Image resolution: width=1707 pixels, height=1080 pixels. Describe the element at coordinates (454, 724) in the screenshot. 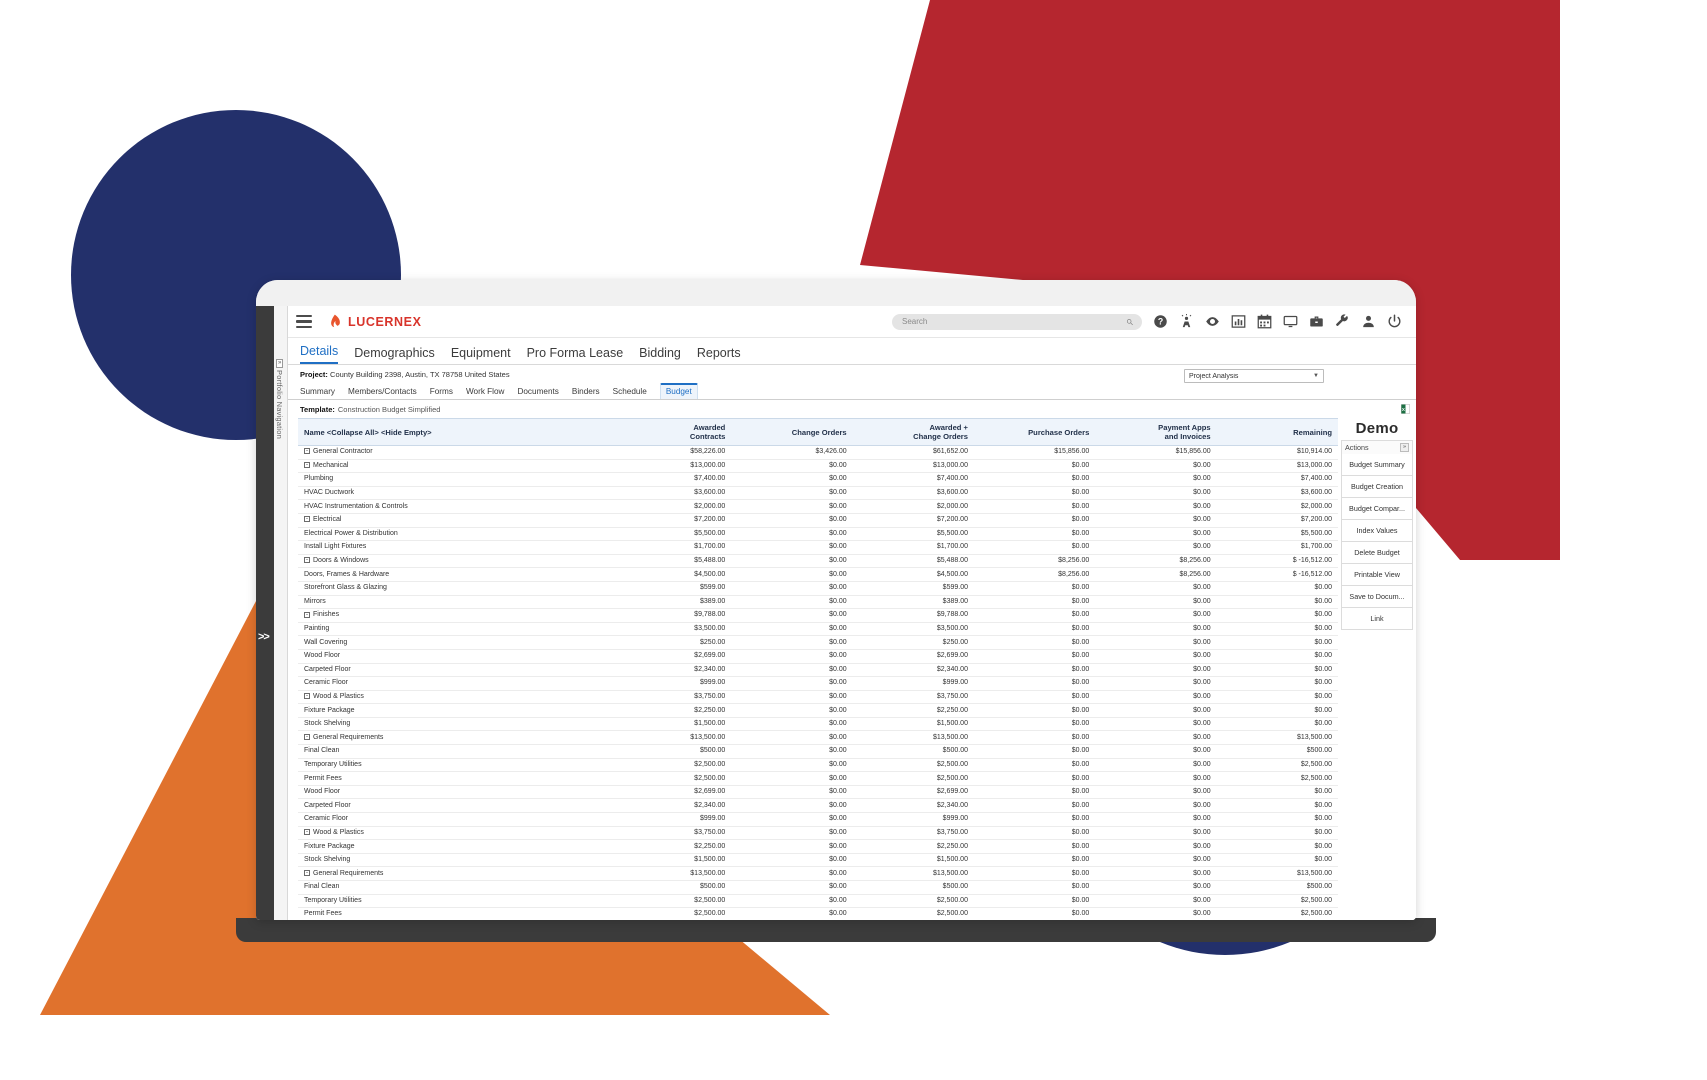

I see `row-name-cell: Stock Shelving` at that location.